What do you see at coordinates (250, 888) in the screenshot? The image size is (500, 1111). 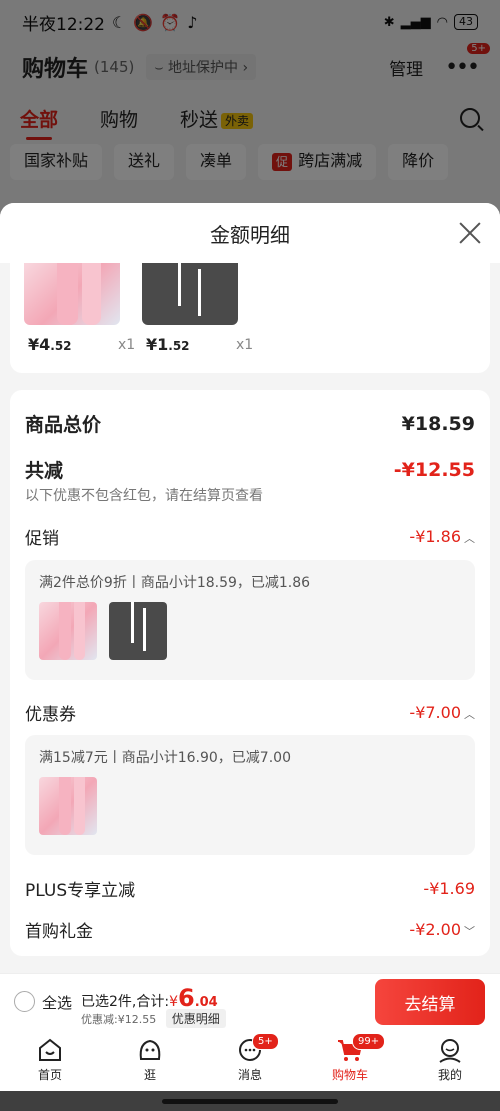 I see `plus-row: PLUS专享立减 -¥1.69` at bounding box center [250, 888].